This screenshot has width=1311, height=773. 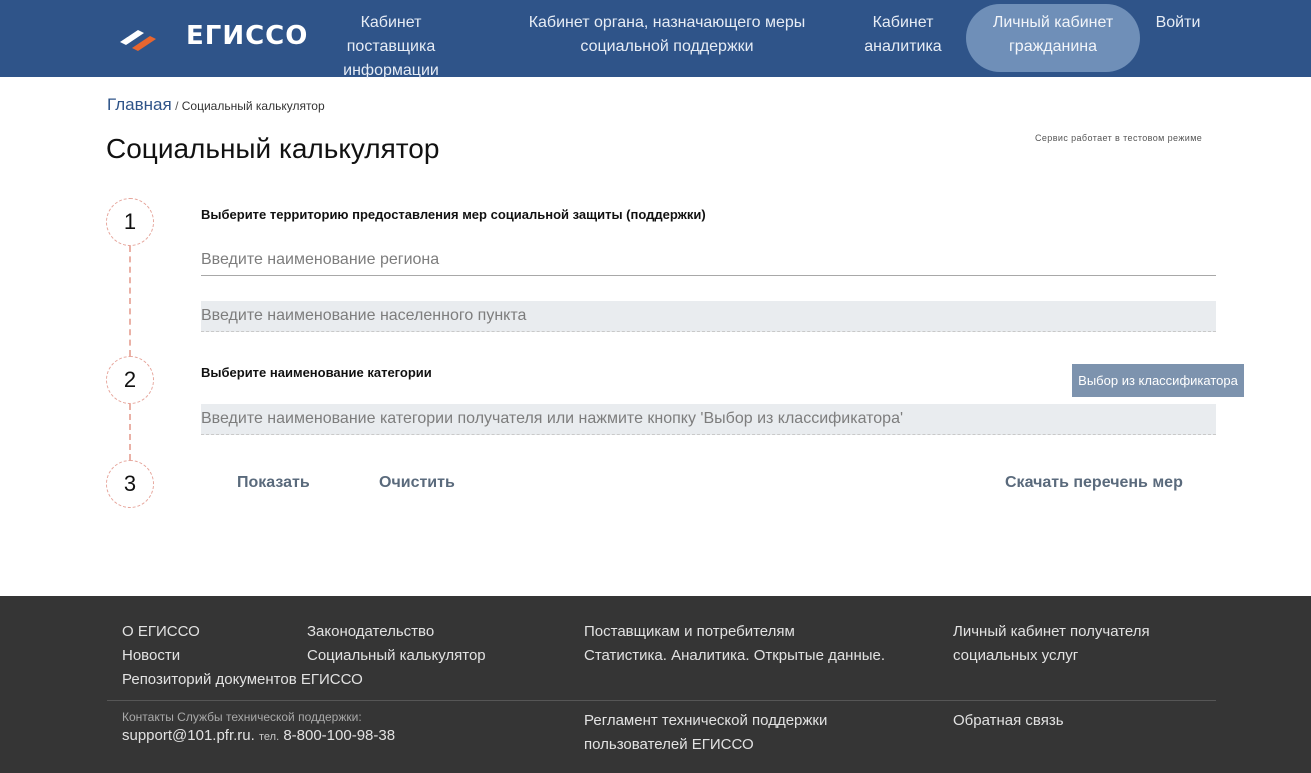 I want to click on footer-link-recipient-cabinet-line2: социальных услуг, so click(x=1016, y=655).